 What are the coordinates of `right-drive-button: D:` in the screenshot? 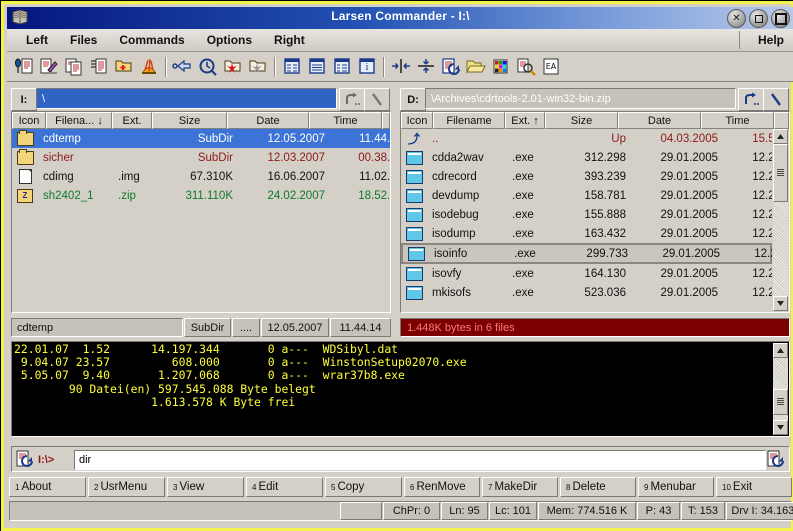 It's located at (413, 99).